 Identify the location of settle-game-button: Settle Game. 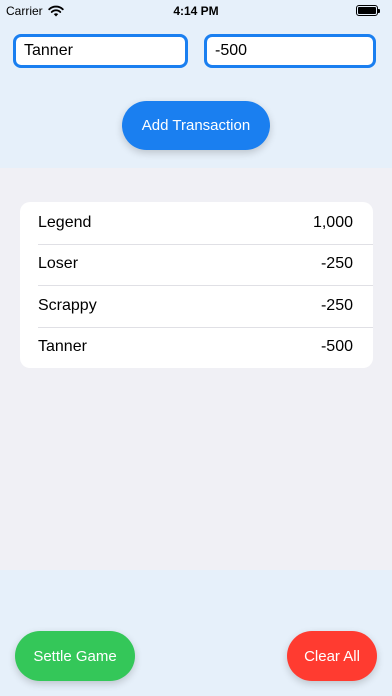
(75, 656).